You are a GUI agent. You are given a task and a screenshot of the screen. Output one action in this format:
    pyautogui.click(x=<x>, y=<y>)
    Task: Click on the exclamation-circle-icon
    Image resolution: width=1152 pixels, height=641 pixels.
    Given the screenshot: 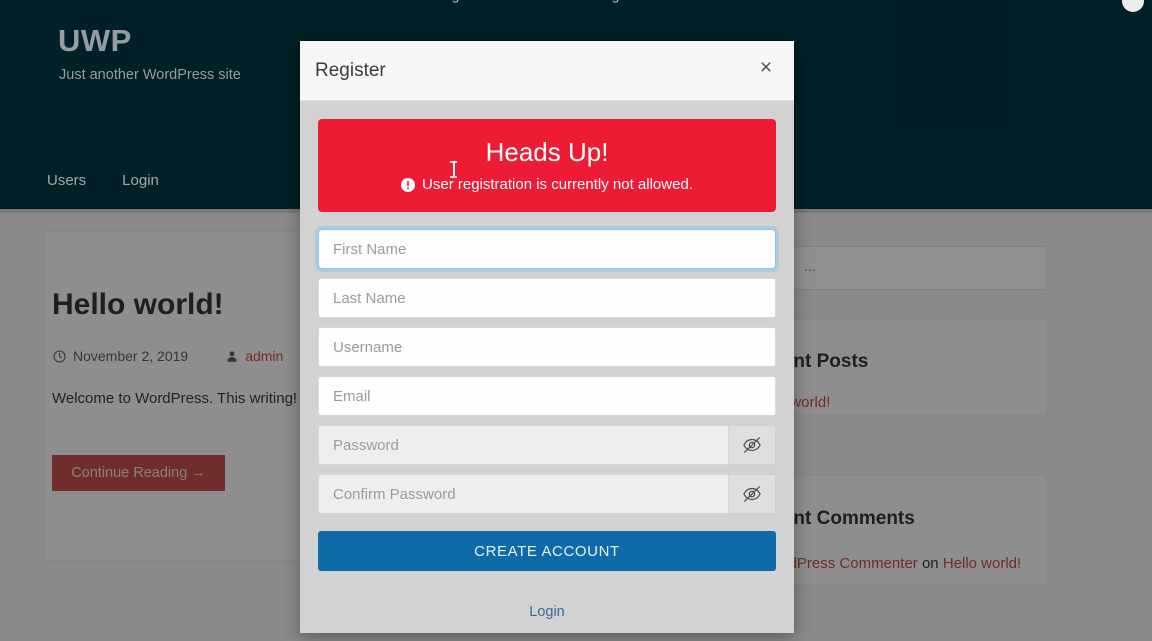 What is the action you would take?
    pyautogui.click(x=408, y=184)
    